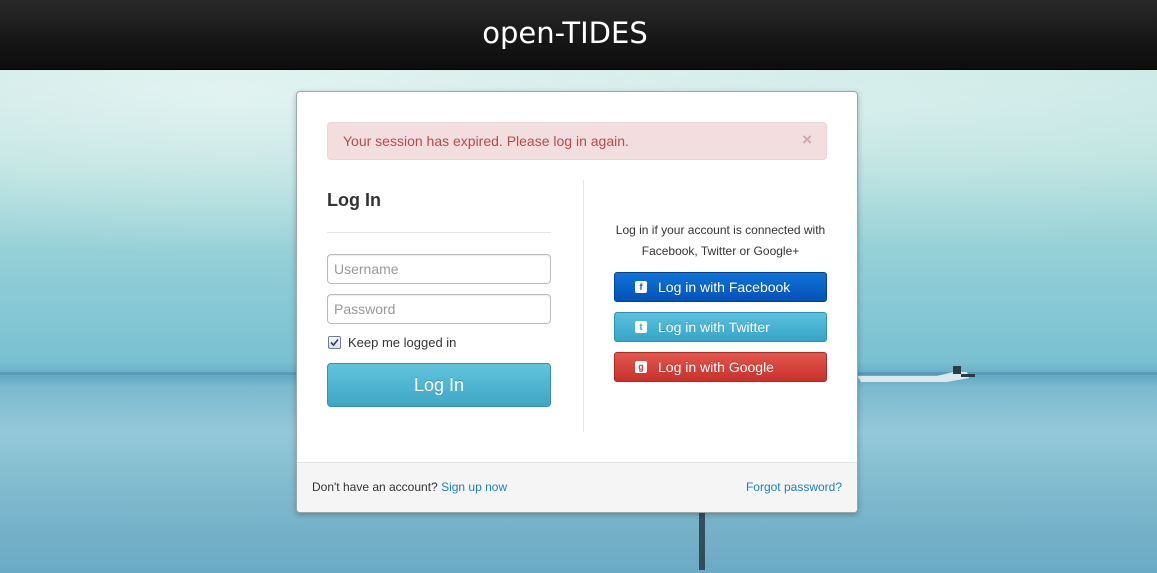  I want to click on facebook-icon: f, so click(641, 287).